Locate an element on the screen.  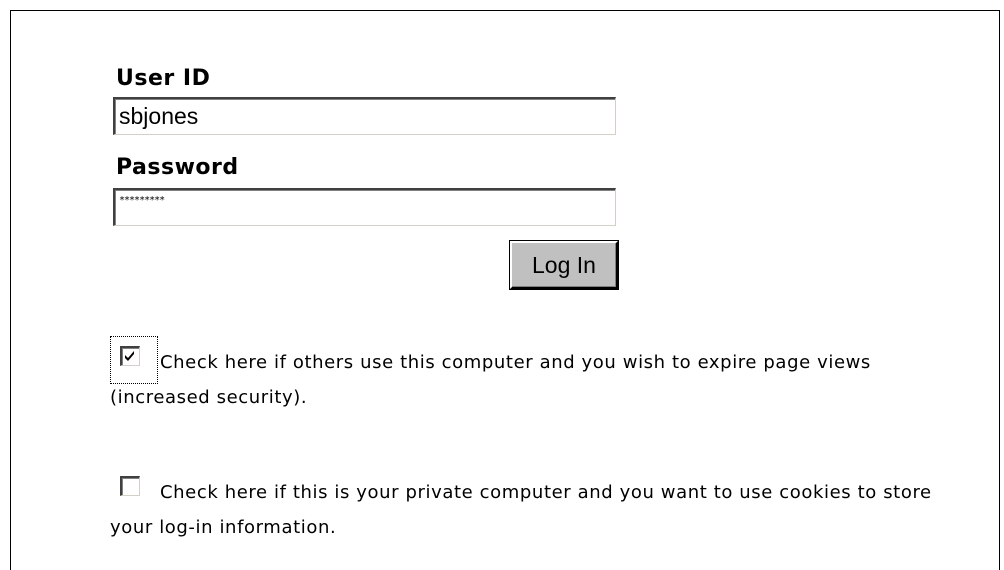
expire-page-views-checkbox is located at coordinates (134, 360).